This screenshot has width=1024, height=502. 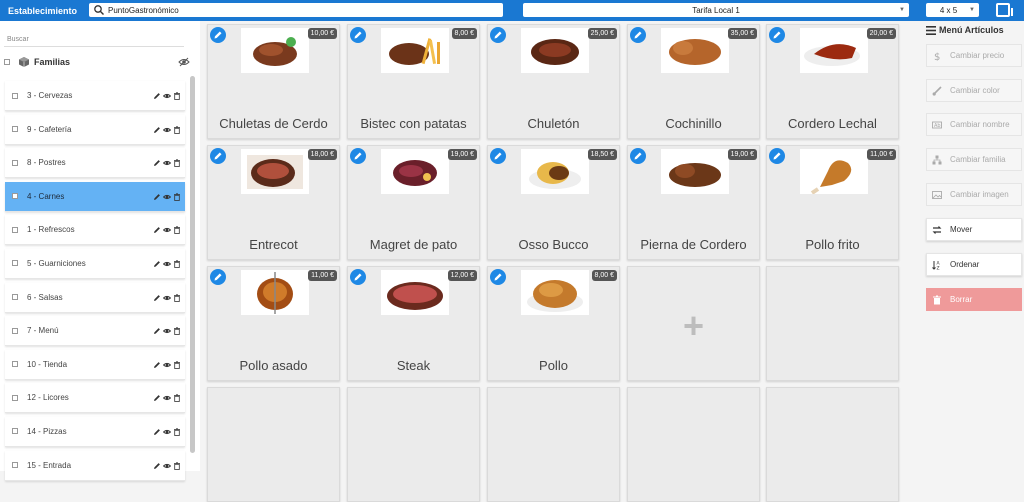 I want to click on product-tile: 10,00 € Chuletas de Cerdo, so click(x=273, y=81).